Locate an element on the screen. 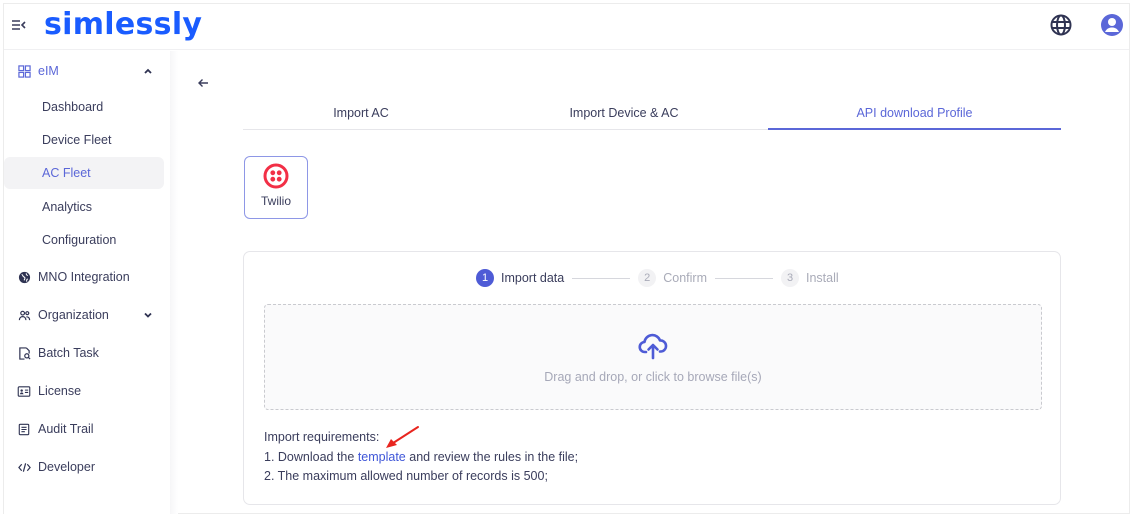  document-list-icon is located at coordinates (24, 429).